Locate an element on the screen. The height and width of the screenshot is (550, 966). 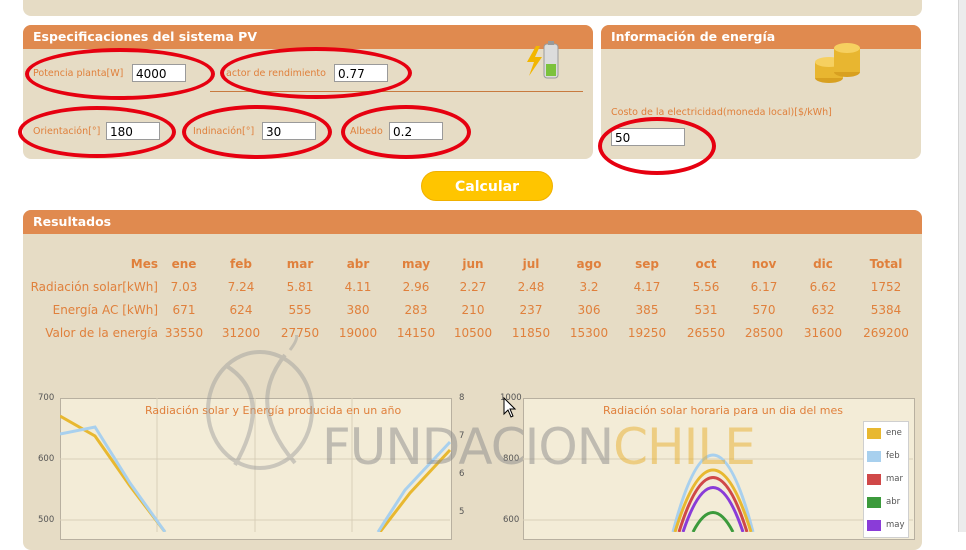
header-cell: oct is located at coordinates (706, 263).